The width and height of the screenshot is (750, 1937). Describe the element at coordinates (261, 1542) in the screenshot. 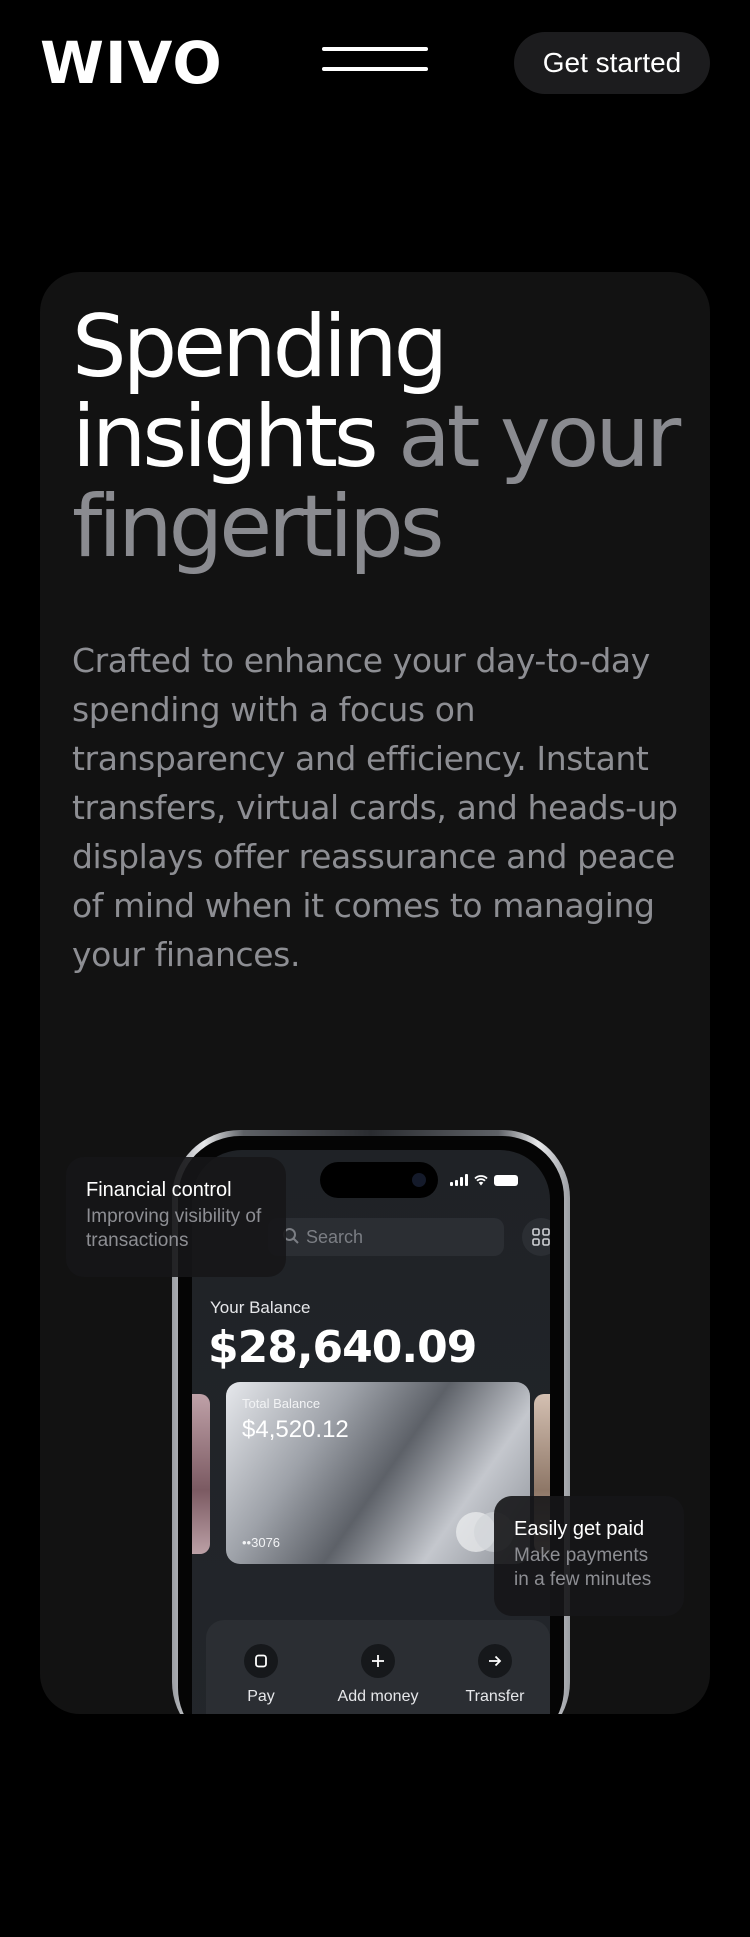

I see `card-number: ••3076` at that location.